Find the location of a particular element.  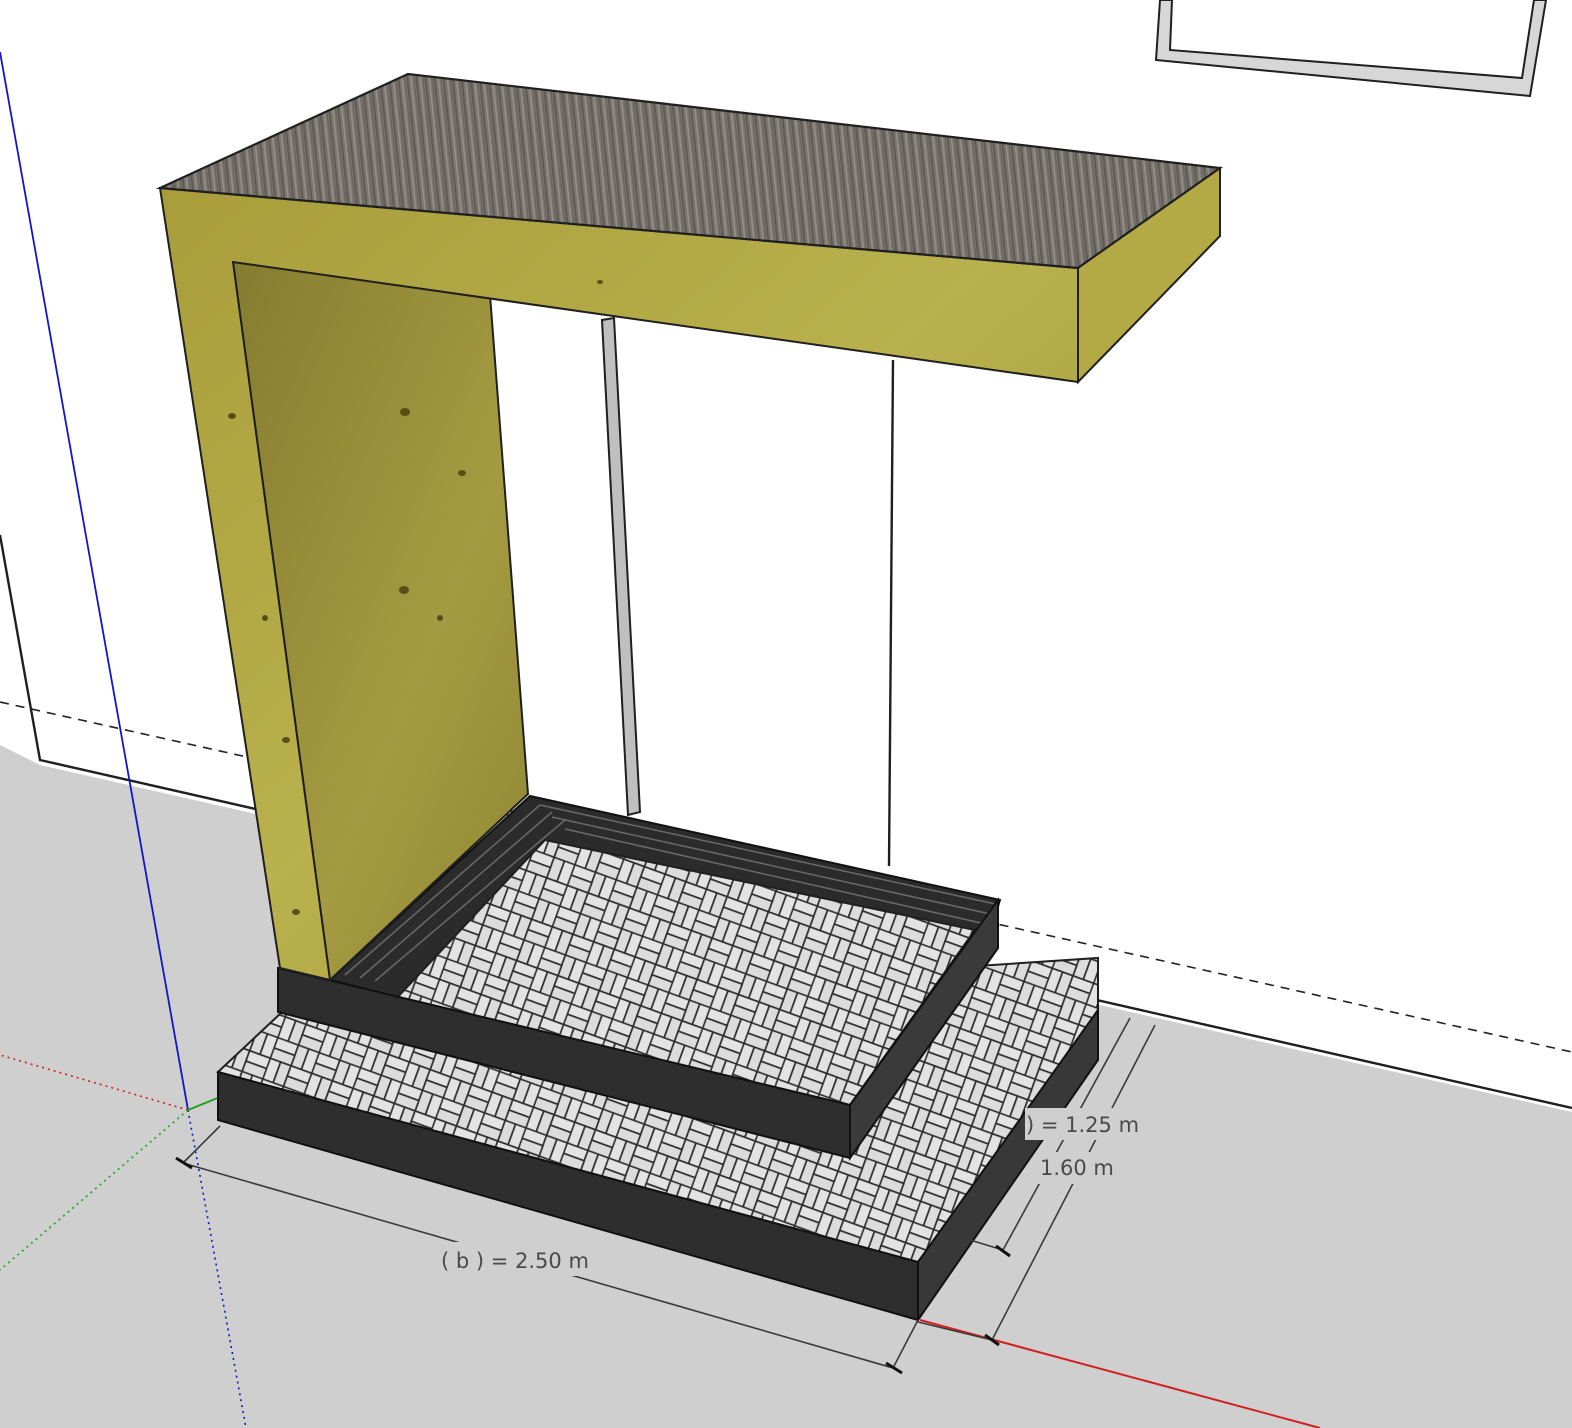

dimension-depth-lower-label: 1.60 m is located at coordinates (1077, 1168).